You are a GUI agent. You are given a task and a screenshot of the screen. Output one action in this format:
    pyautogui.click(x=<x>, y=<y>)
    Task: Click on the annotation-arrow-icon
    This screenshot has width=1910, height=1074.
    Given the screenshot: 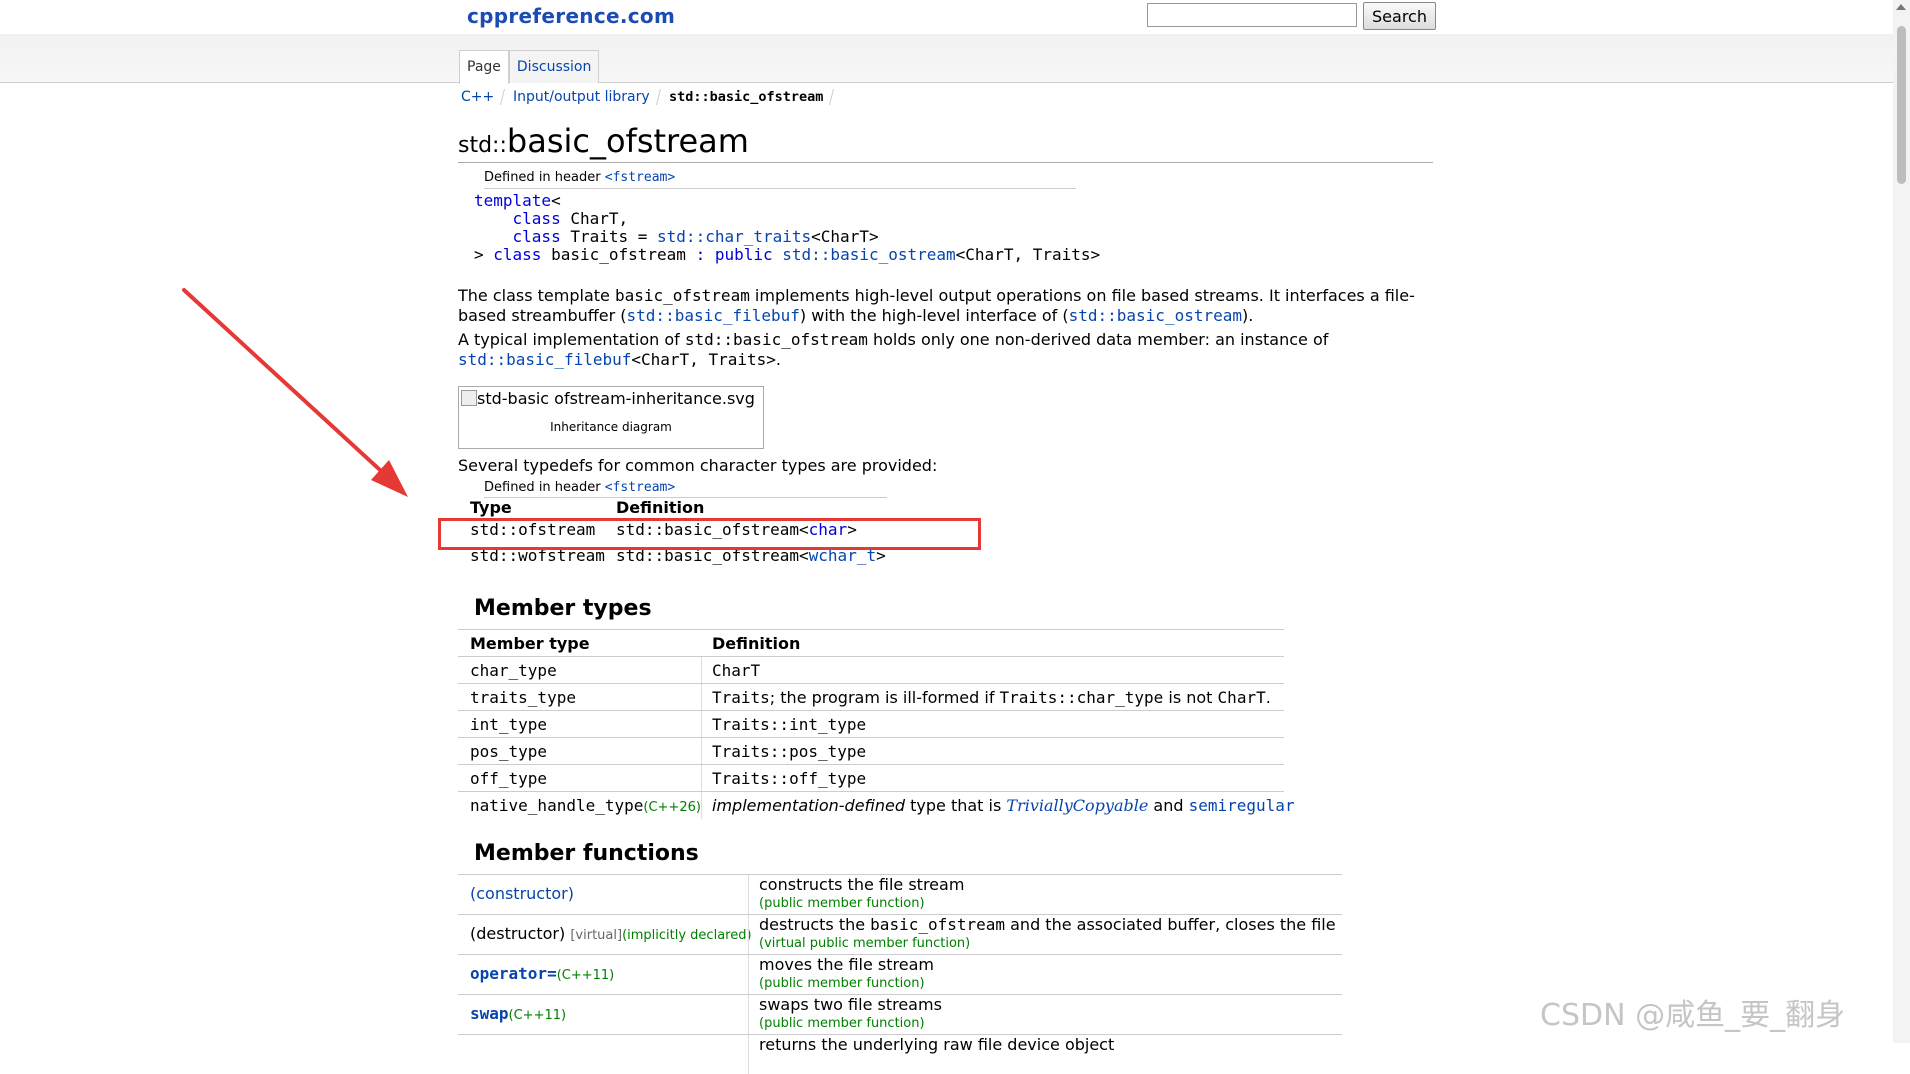 What is the action you would take?
    pyautogui.click(x=295, y=392)
    